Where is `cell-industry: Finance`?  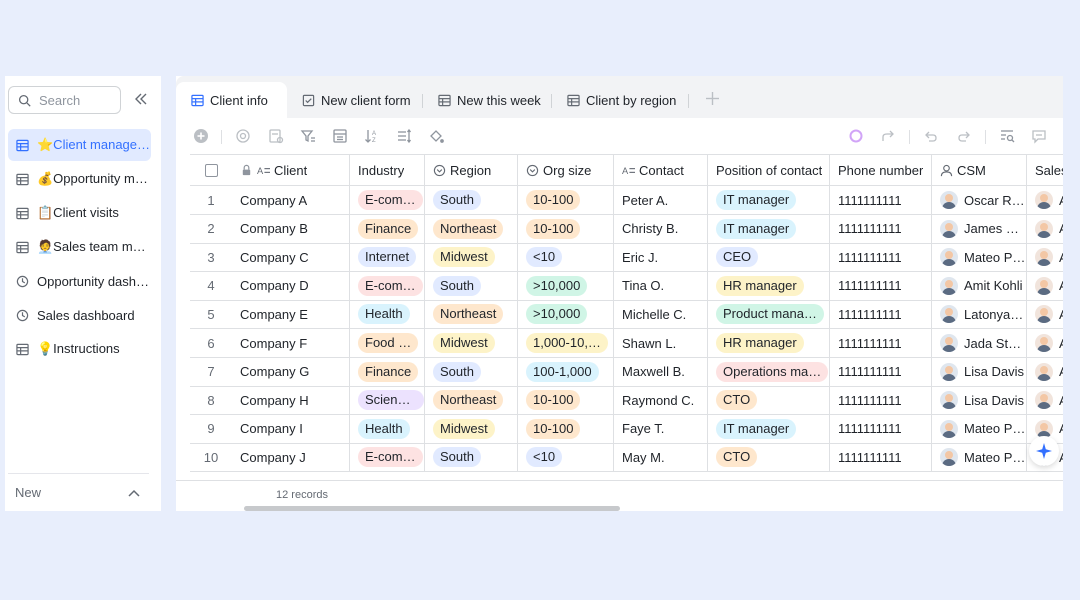
cell-industry: Finance is located at coordinates (387, 371).